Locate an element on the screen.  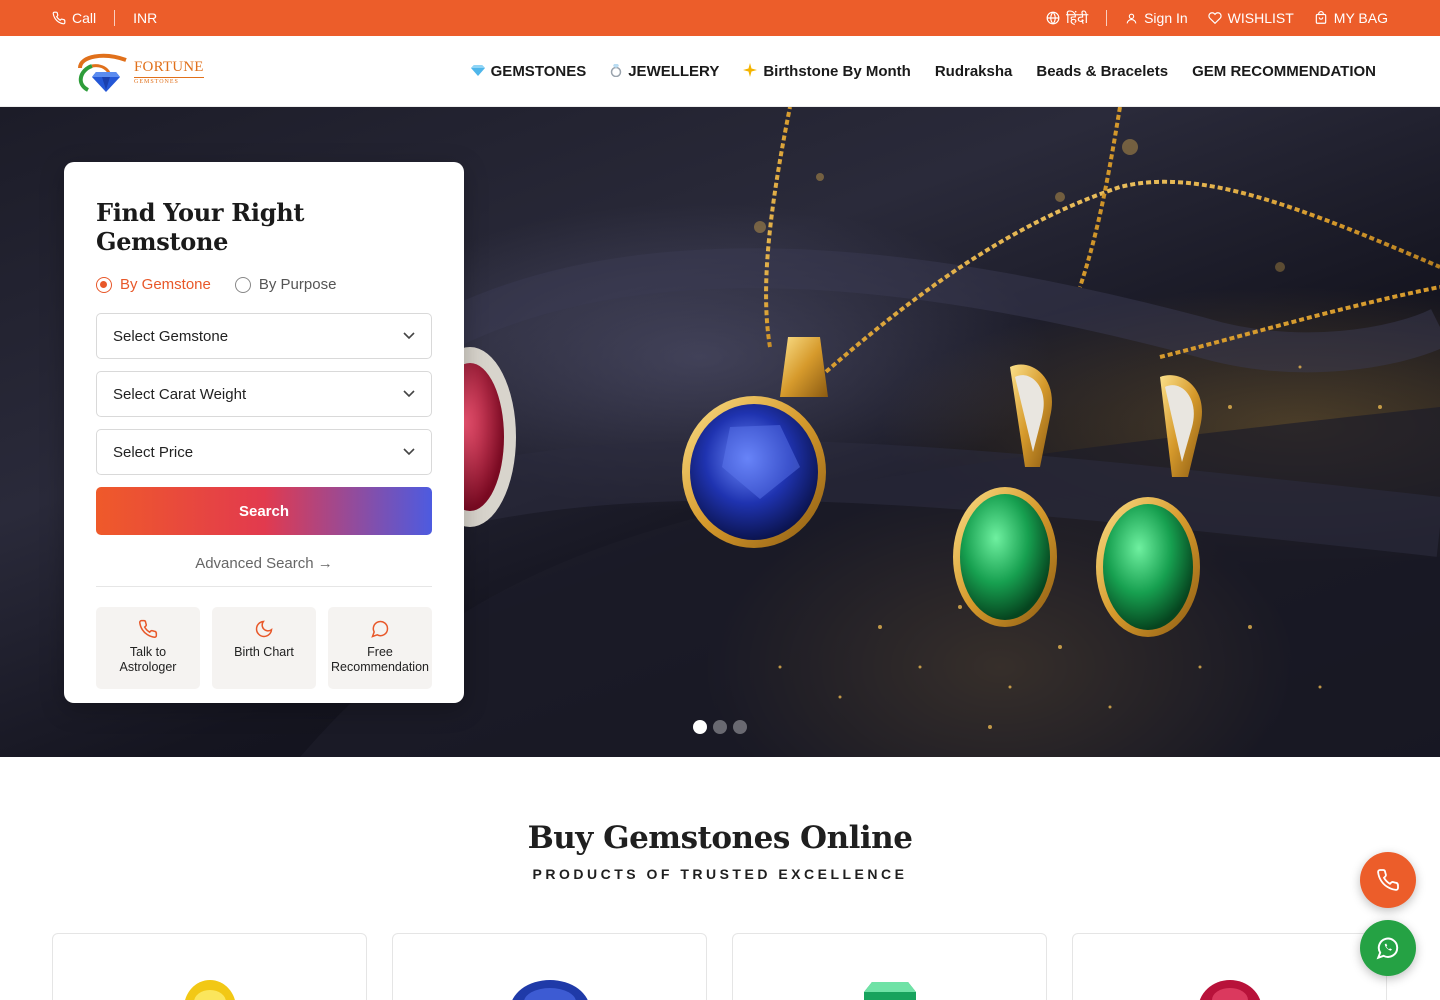
radio-empty-icon is located at coordinates (242, 284).